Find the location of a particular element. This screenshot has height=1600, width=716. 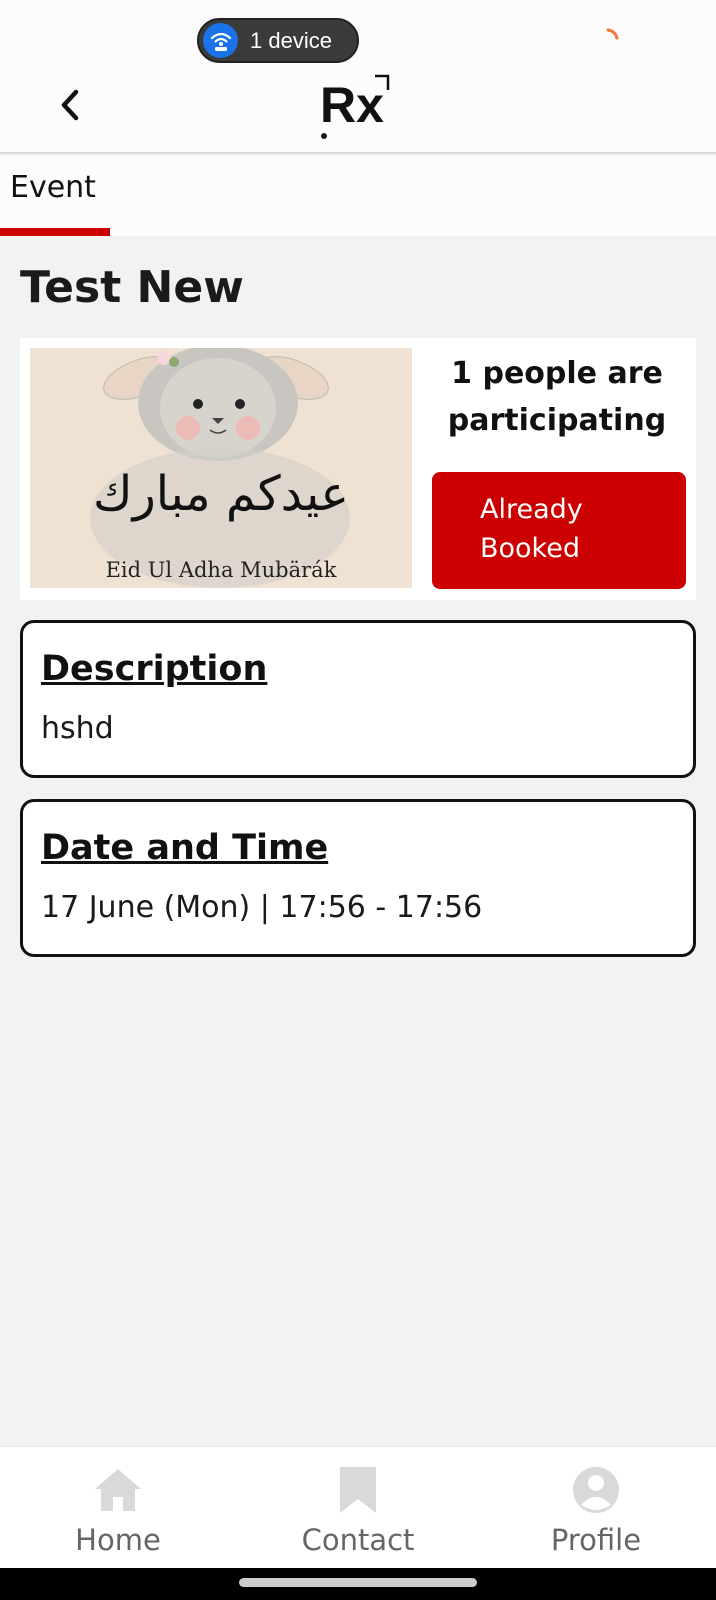

date-time-heading: Date and Time is located at coordinates (185, 848).